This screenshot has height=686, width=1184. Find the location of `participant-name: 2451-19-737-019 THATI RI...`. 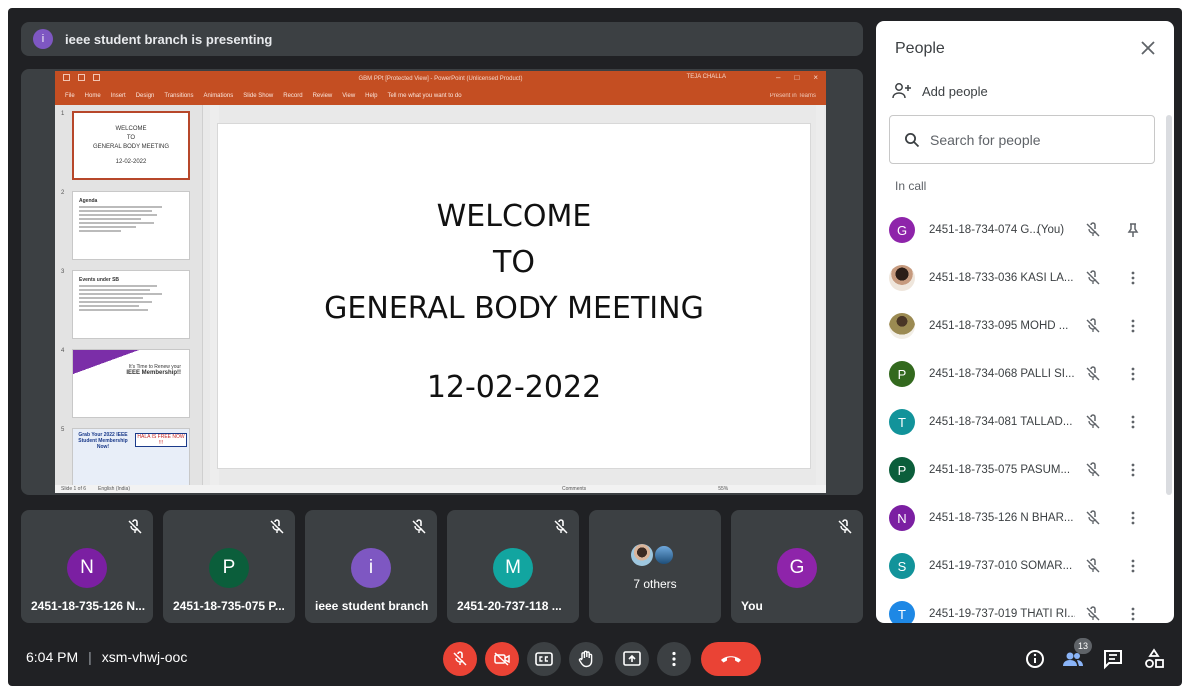

participant-name: 2451-19-737-019 THATI RI... is located at coordinates (1002, 614).